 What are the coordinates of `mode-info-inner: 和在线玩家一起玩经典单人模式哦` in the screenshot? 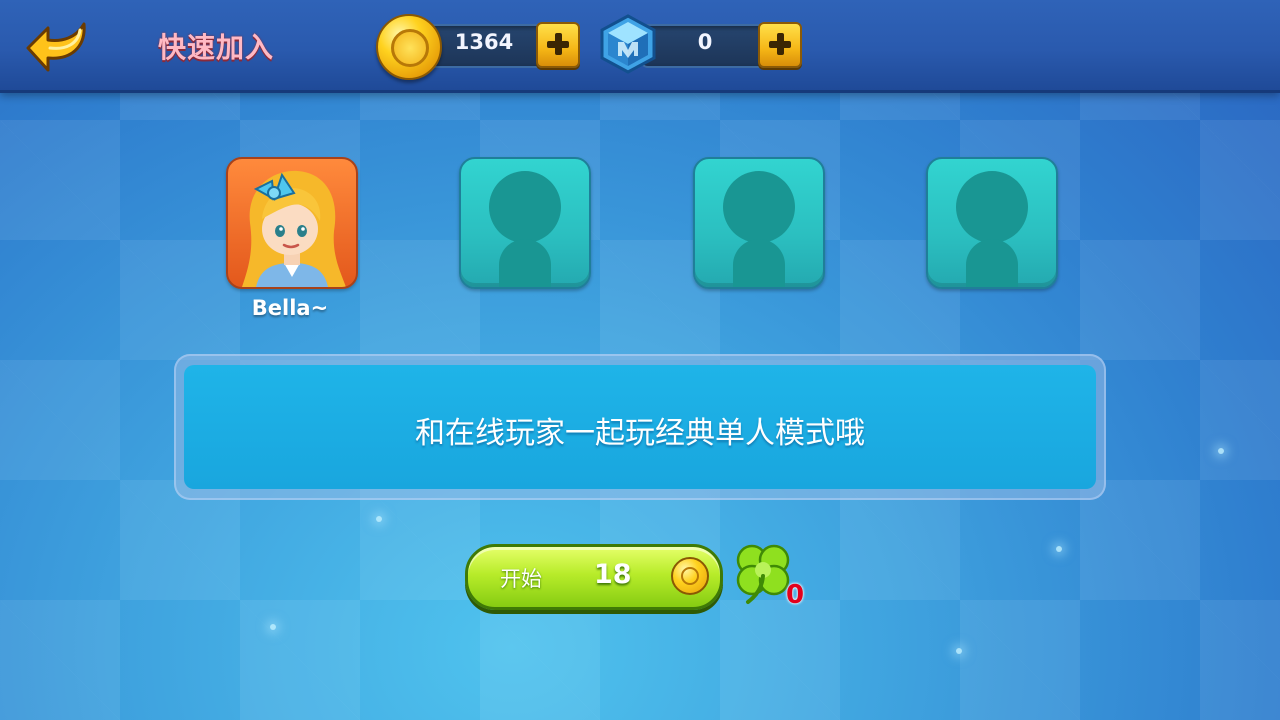 It's located at (640, 427).